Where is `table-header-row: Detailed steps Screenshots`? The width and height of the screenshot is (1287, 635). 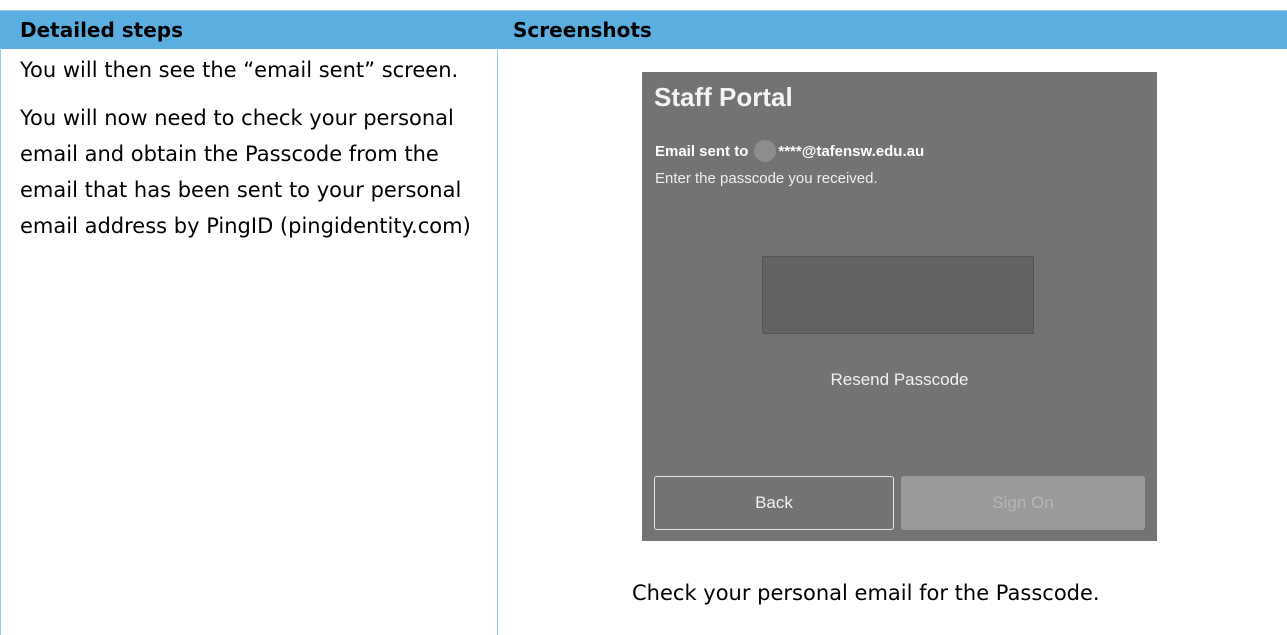
table-header-row: Detailed steps Screenshots is located at coordinates (643, 29).